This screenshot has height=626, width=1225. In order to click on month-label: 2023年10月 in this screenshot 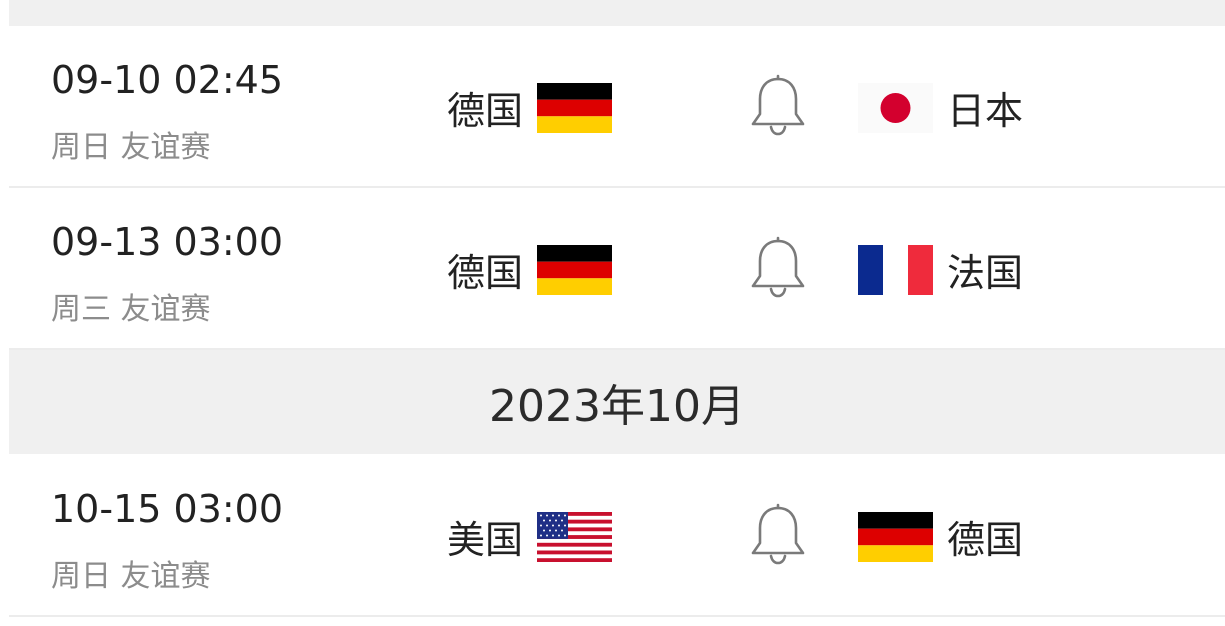, I will do `click(617, 406)`.